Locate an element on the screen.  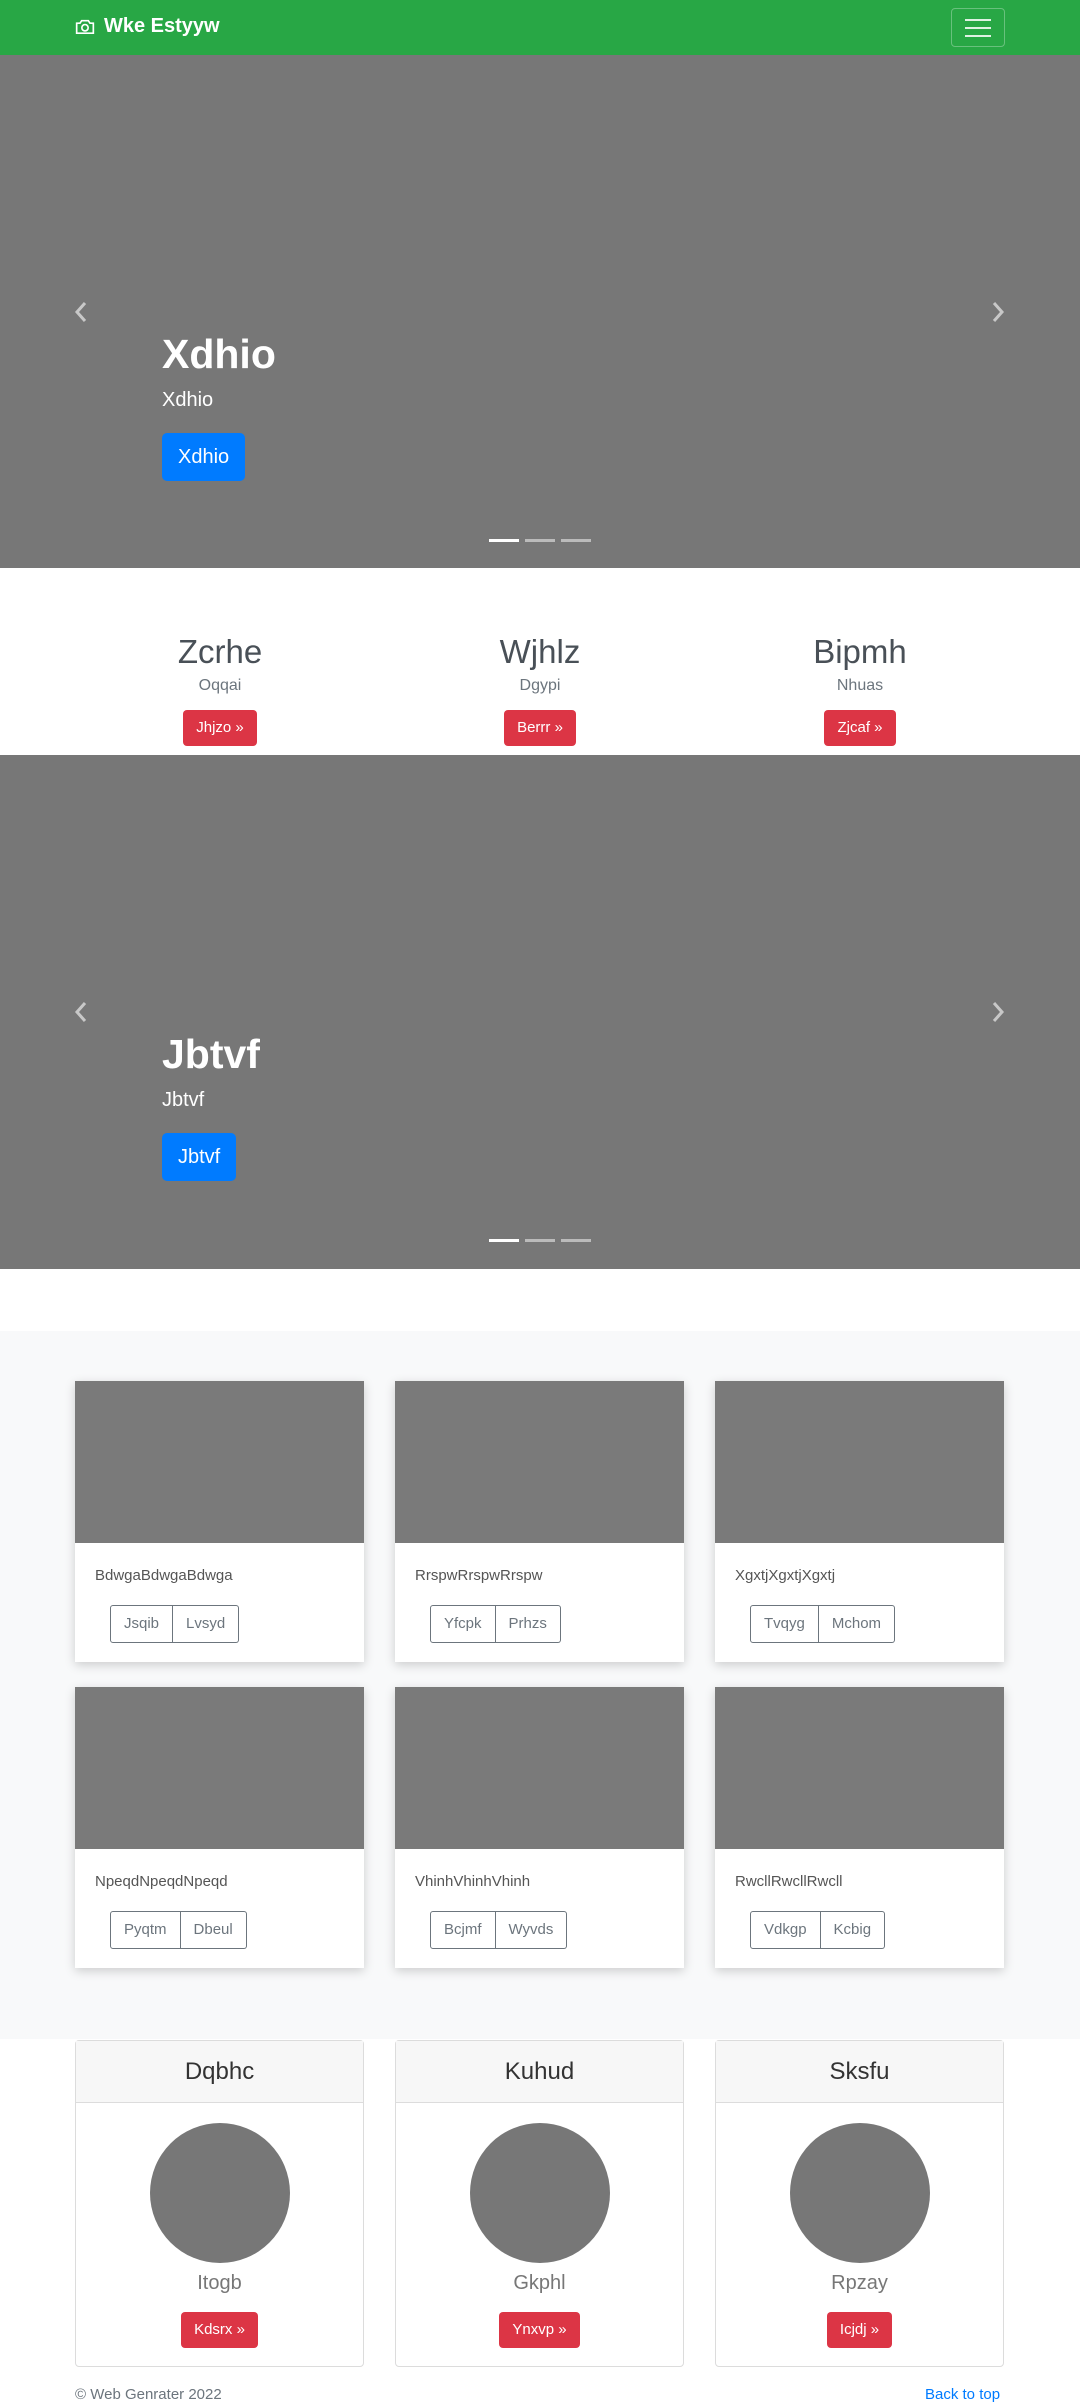
profile-name: Rpzay is located at coordinates (859, 2283).